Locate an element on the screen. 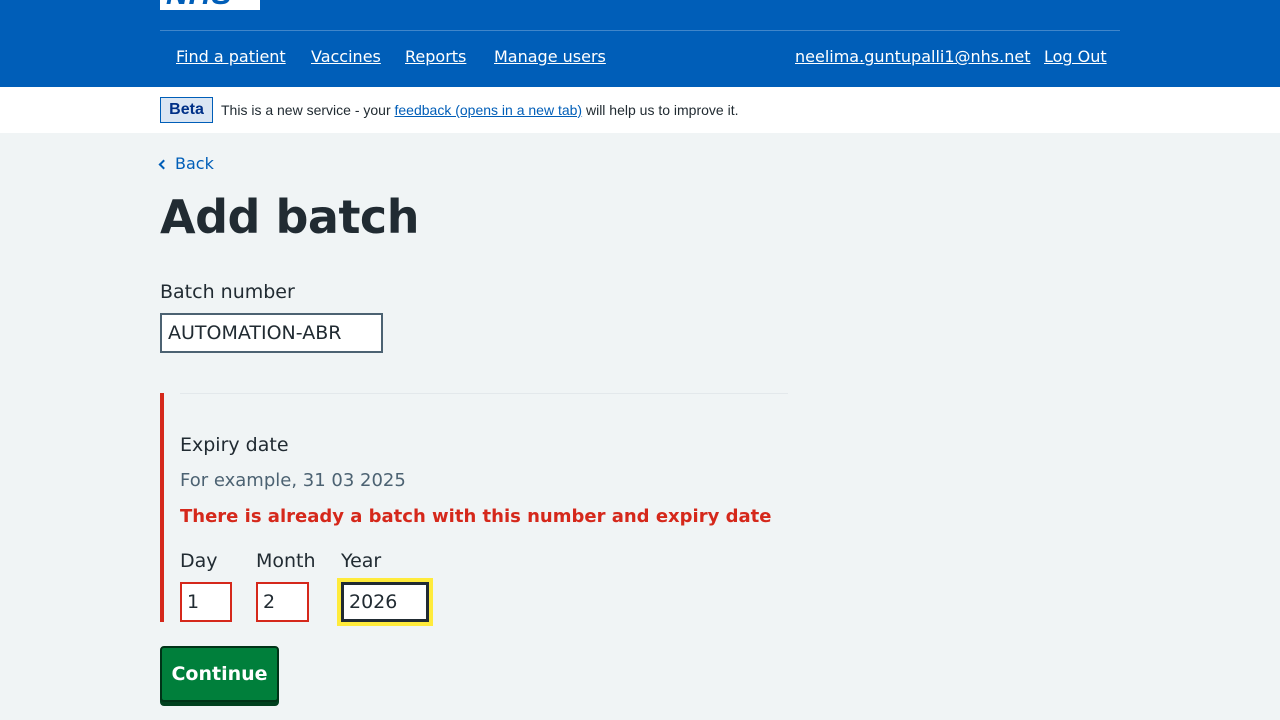  year-input is located at coordinates (385, 602).